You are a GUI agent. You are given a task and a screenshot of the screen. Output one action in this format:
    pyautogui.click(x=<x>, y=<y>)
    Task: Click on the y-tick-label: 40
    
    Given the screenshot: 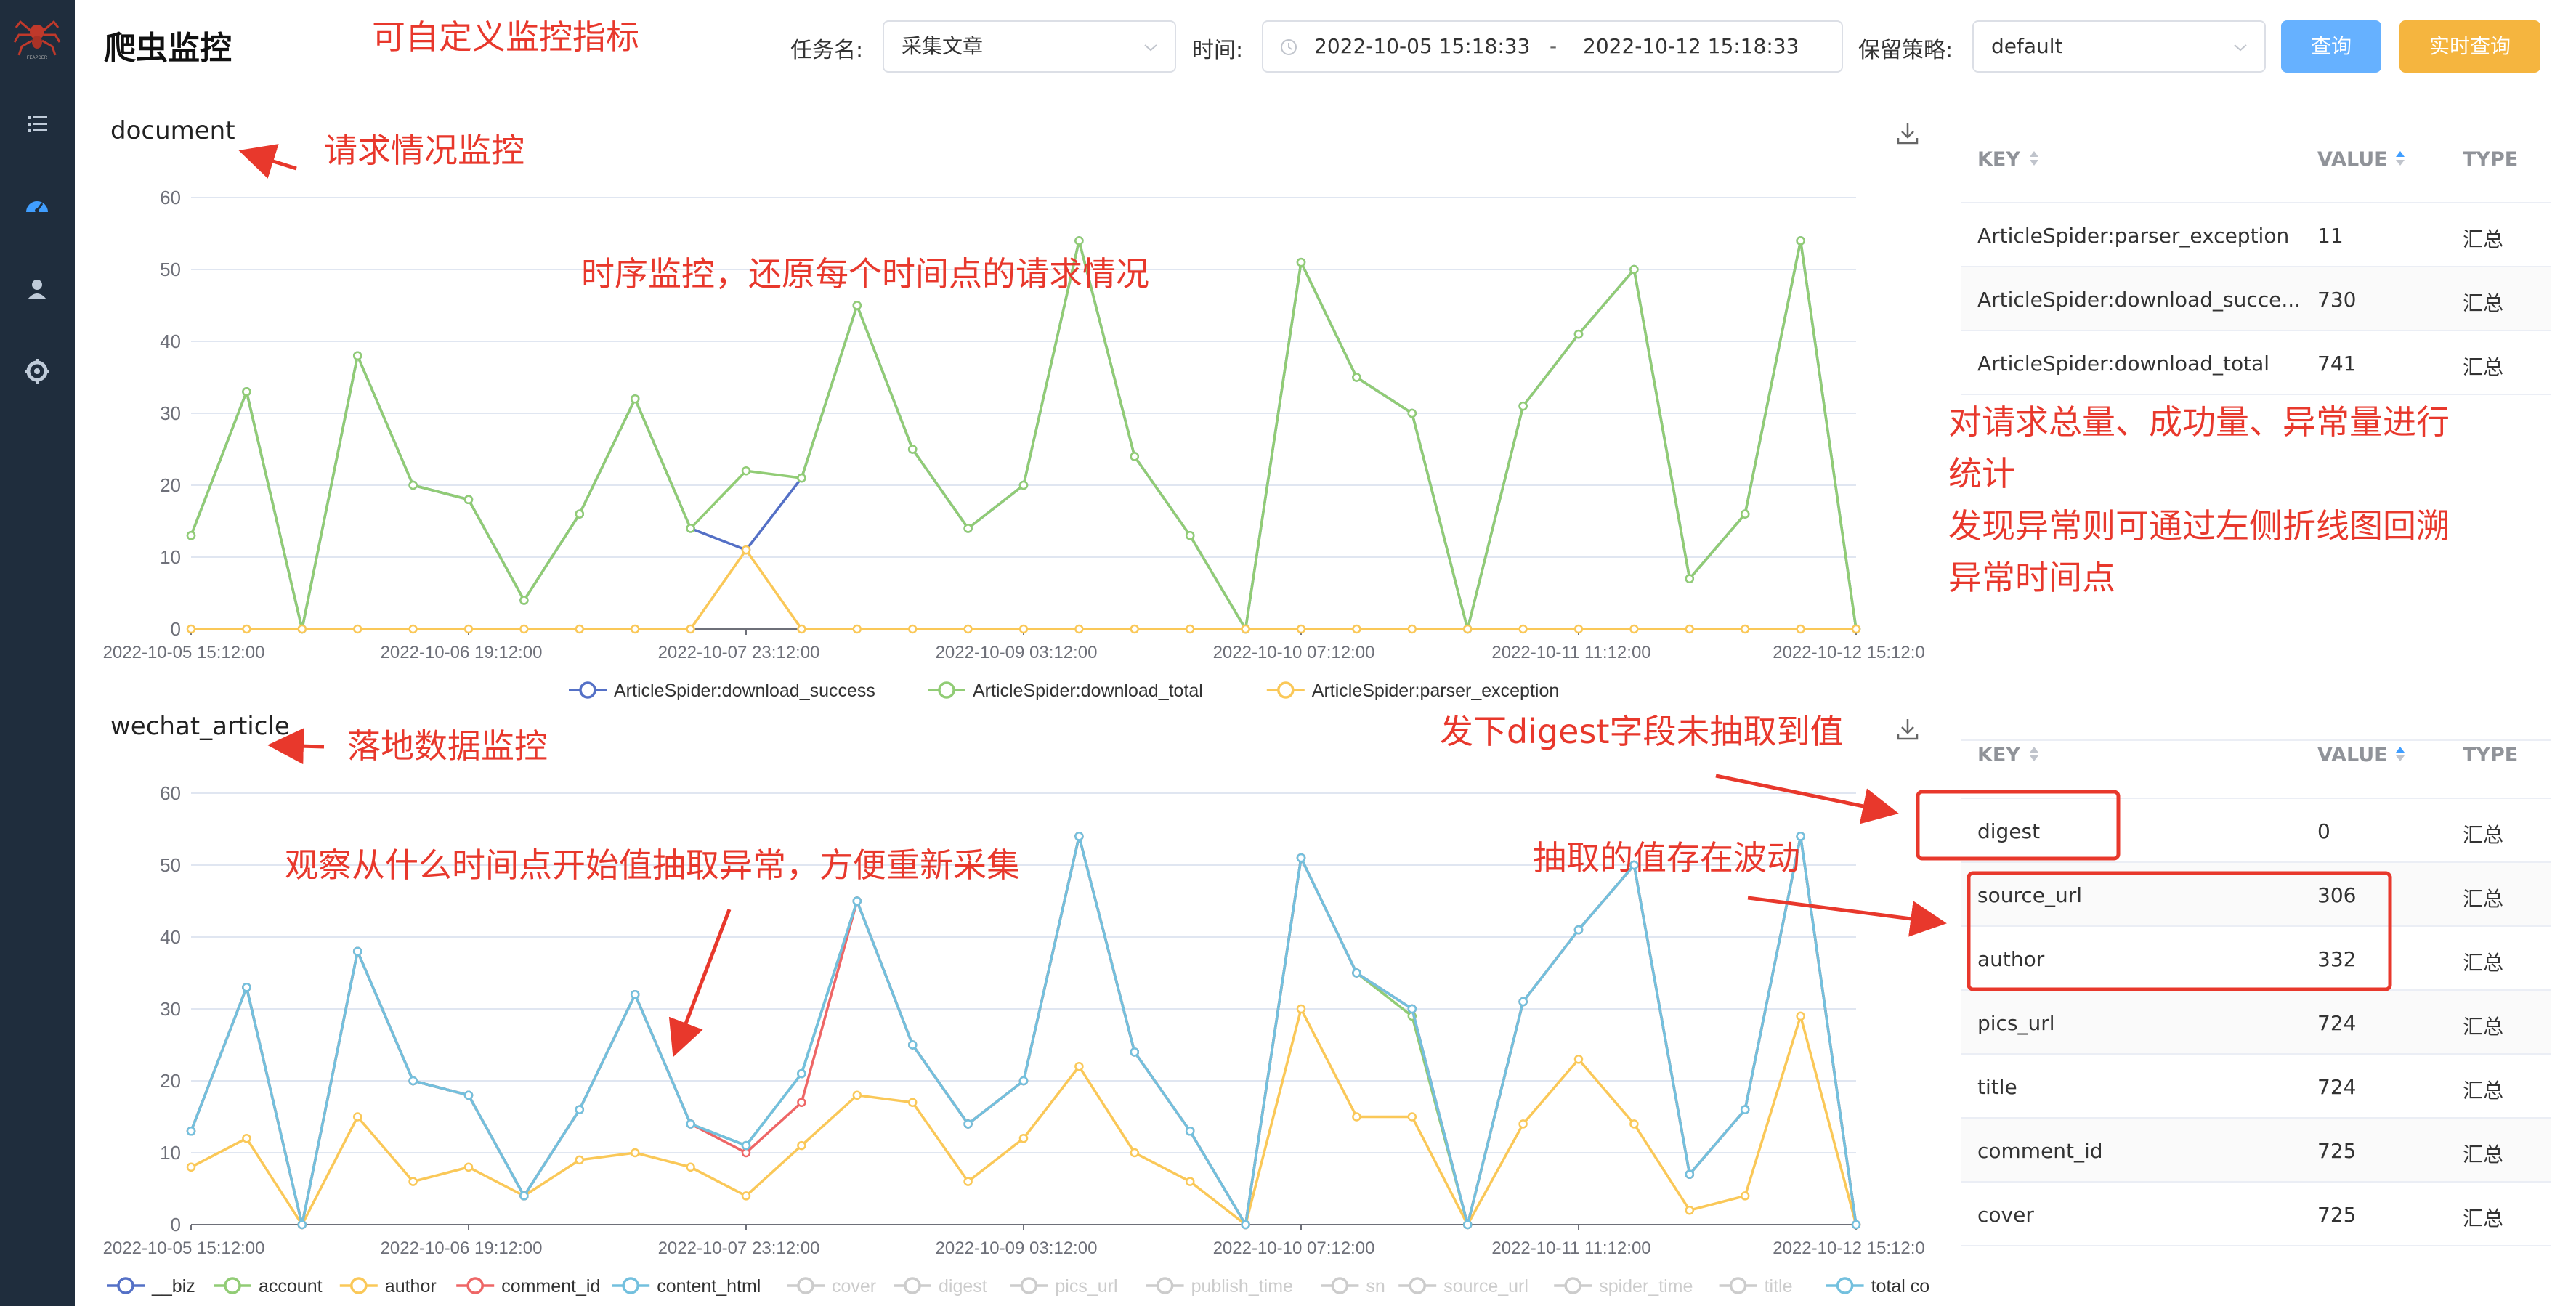 What is the action you would take?
    pyautogui.click(x=170, y=341)
    